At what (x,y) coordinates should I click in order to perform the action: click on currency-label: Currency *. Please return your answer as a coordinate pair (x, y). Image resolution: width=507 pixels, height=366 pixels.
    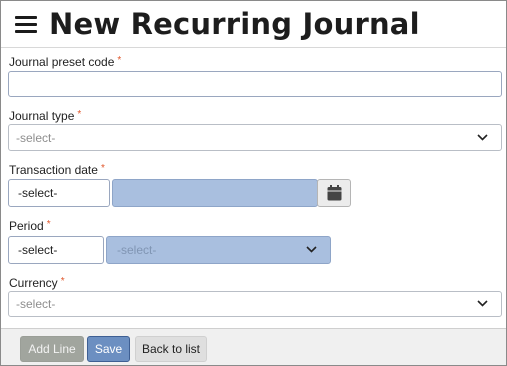
    Looking at the image, I should click on (37, 283).